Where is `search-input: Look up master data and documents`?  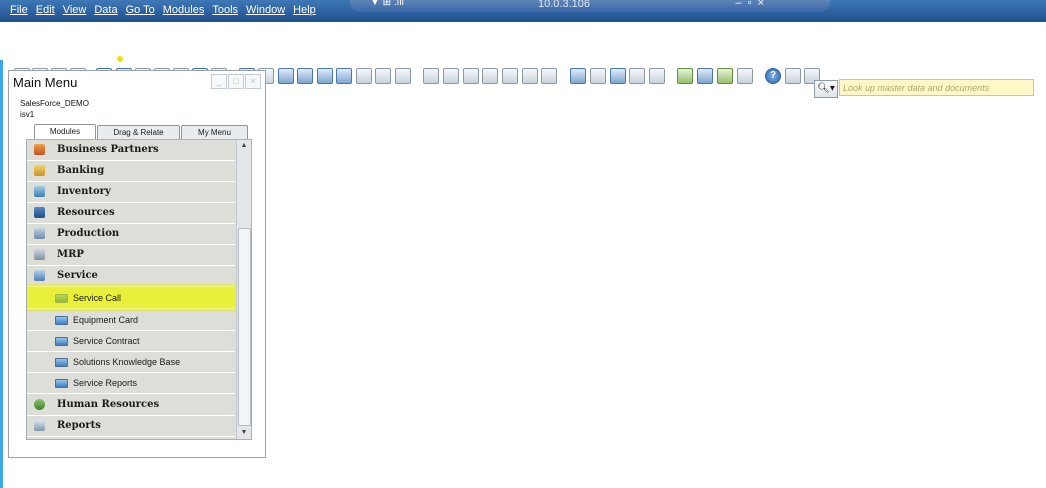 search-input: Look up master data and documents is located at coordinates (936, 87).